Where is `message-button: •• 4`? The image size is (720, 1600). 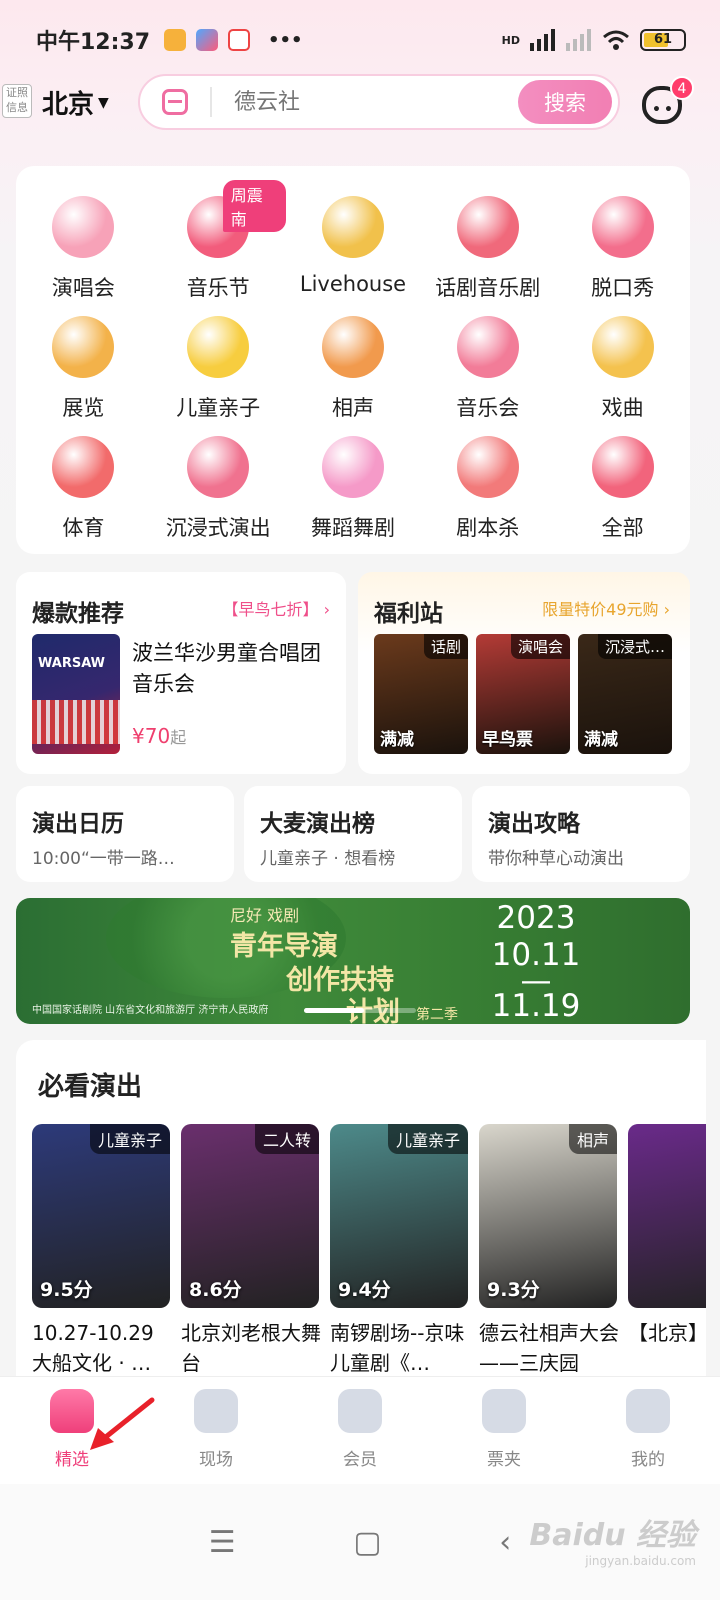 message-button: •• 4 is located at coordinates (667, 100).